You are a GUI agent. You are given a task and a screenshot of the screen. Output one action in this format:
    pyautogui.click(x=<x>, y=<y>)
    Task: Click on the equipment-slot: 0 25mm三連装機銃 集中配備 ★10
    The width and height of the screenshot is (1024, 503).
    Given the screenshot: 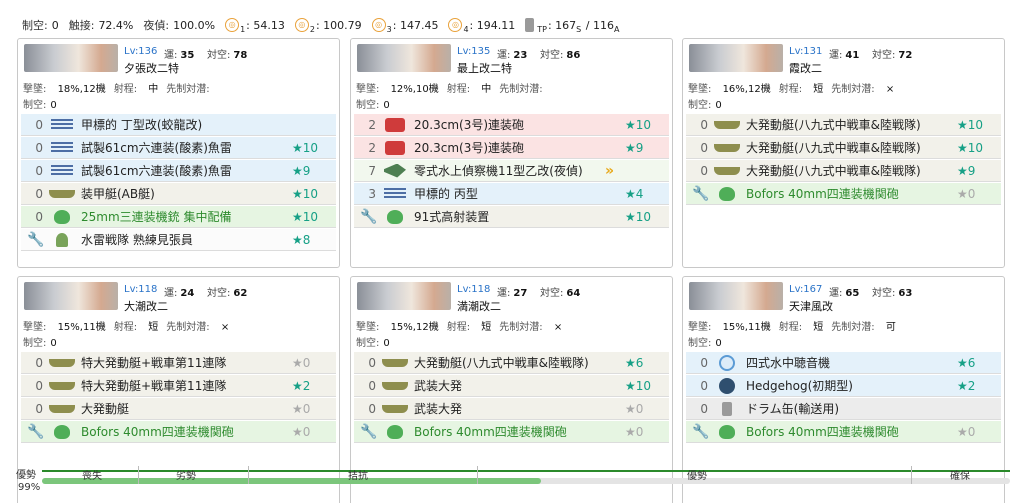 What is the action you would take?
    pyautogui.click(x=178, y=217)
    